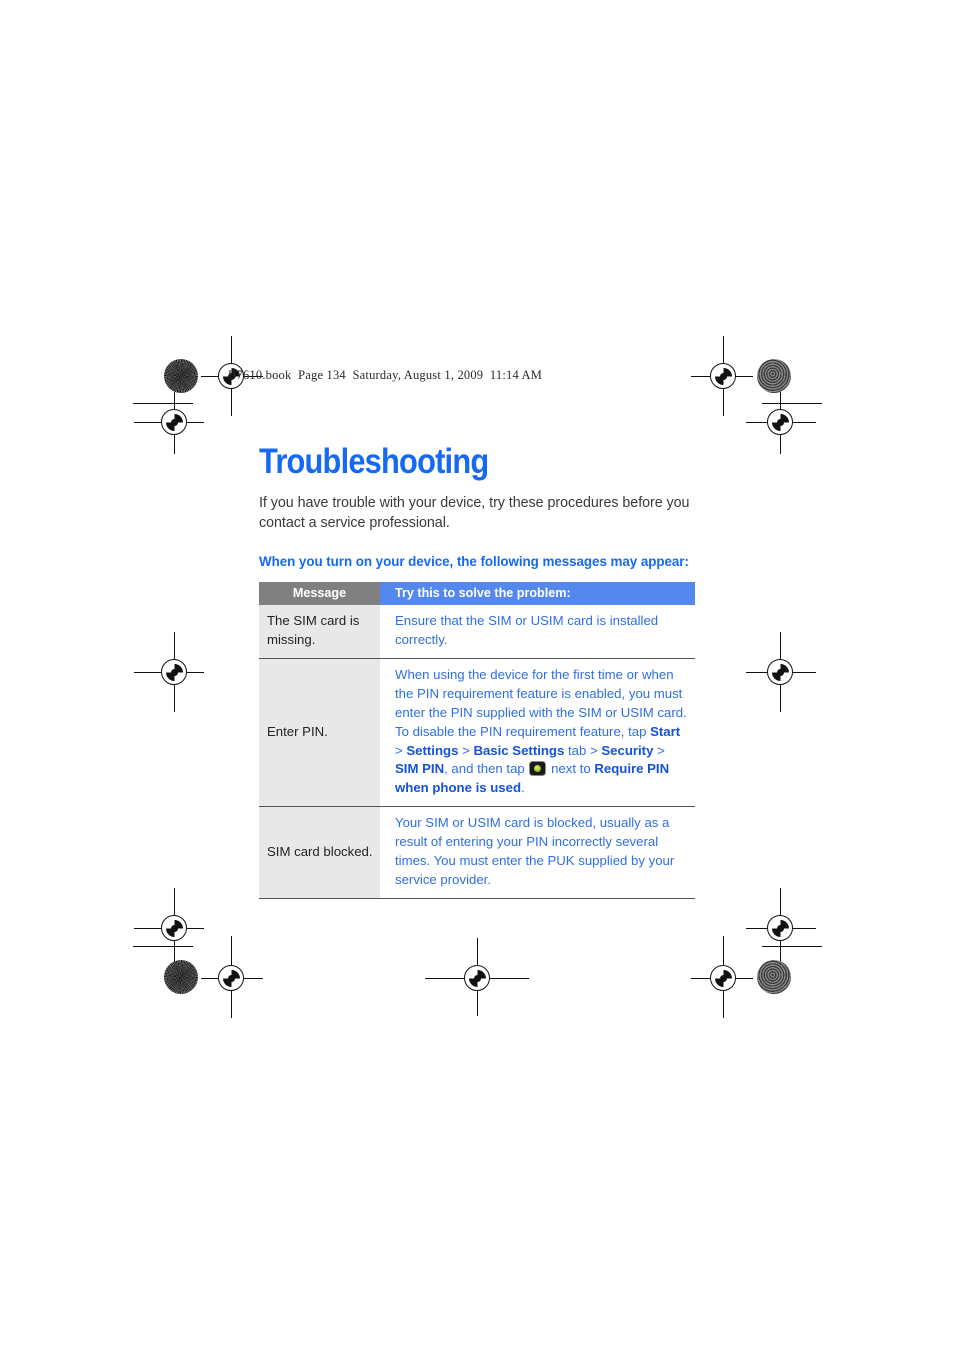 The width and height of the screenshot is (954, 1350). Describe the element at coordinates (169, 925) in the screenshot. I see `registration-mark-bottom-left-outer` at that location.